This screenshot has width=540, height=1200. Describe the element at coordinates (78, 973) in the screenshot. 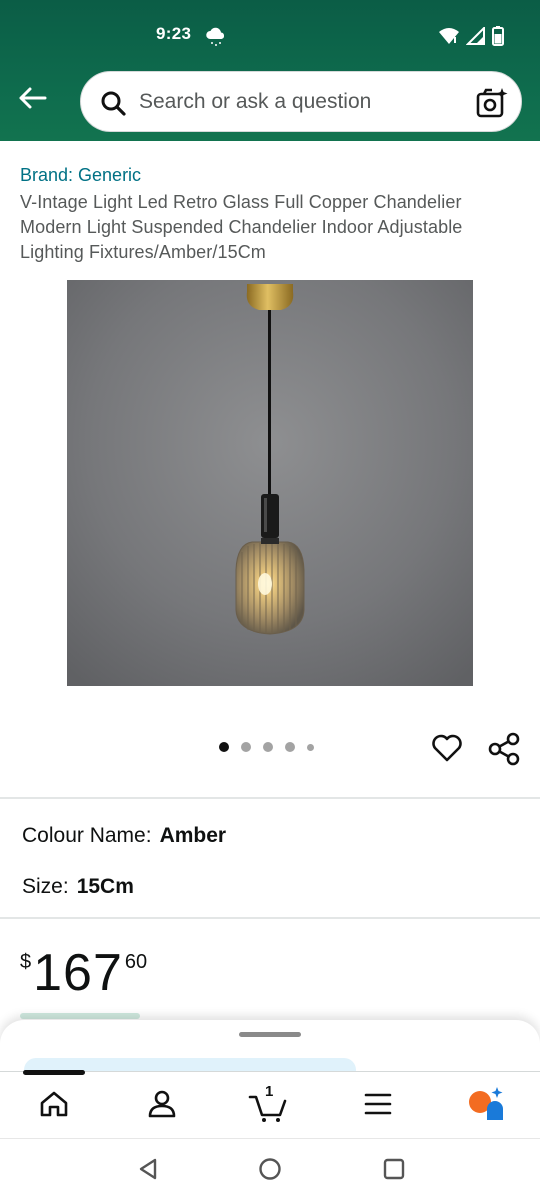

I see `price-whole: 167` at that location.